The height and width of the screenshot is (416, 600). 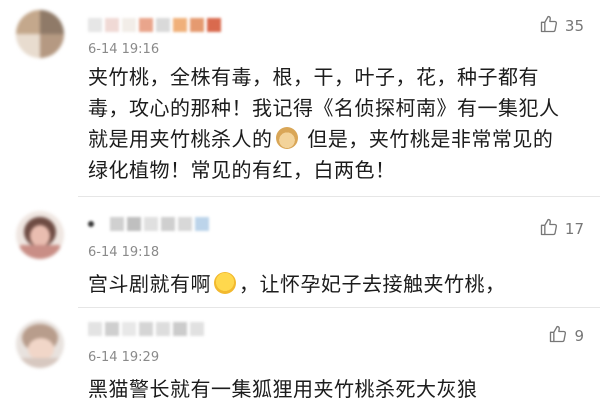 What do you see at coordinates (124, 49) in the screenshot?
I see `comment-time: 6-14 19:16` at bounding box center [124, 49].